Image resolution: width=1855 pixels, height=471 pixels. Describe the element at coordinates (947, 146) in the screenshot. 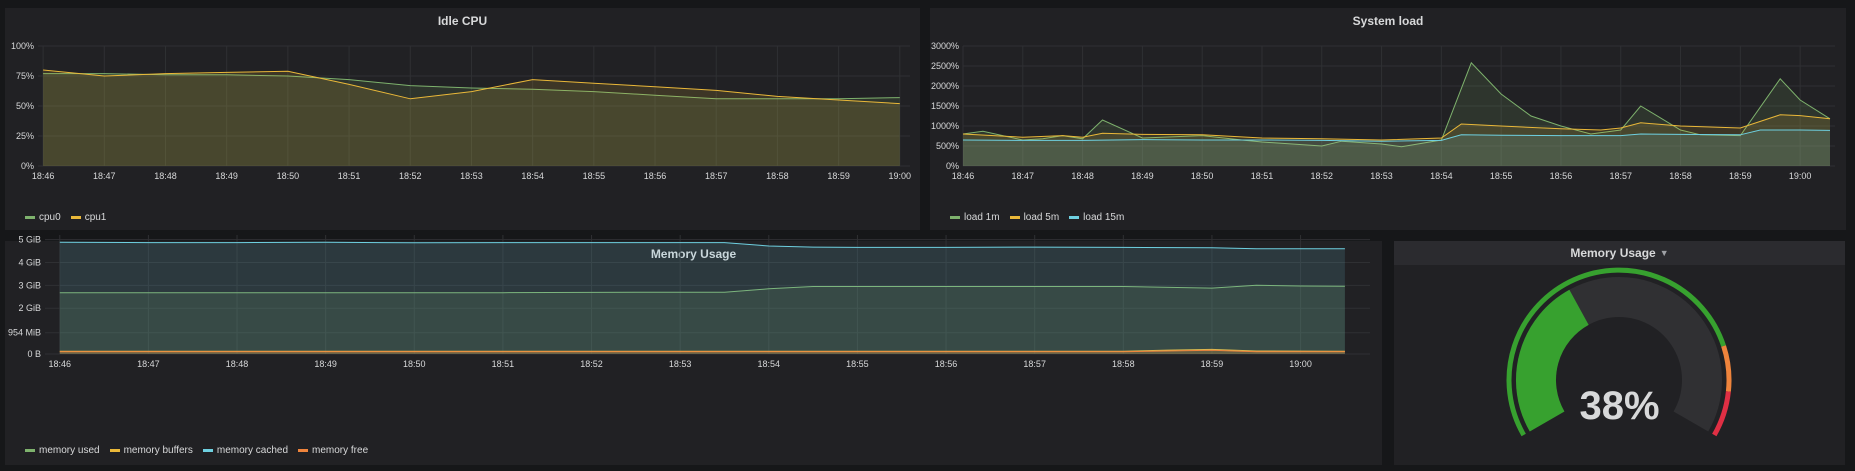

I see `y-tick-label: 500%` at that location.